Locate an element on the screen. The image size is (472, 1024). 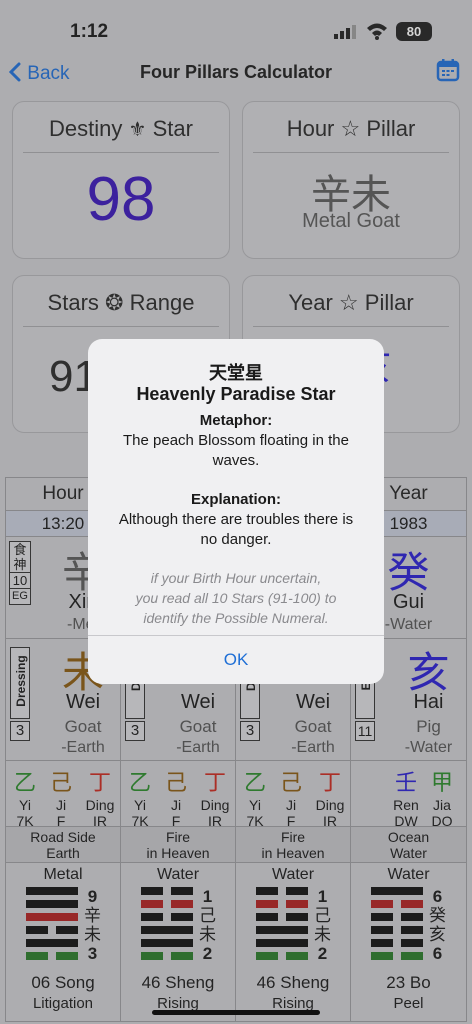
alert-title-chinese: 天堂星 is located at coordinates (236, 373).